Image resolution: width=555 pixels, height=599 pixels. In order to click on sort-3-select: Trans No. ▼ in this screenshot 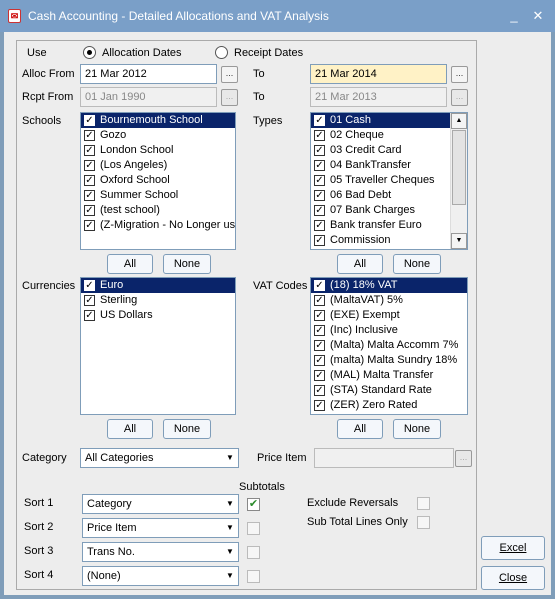, I will do `click(160, 552)`.